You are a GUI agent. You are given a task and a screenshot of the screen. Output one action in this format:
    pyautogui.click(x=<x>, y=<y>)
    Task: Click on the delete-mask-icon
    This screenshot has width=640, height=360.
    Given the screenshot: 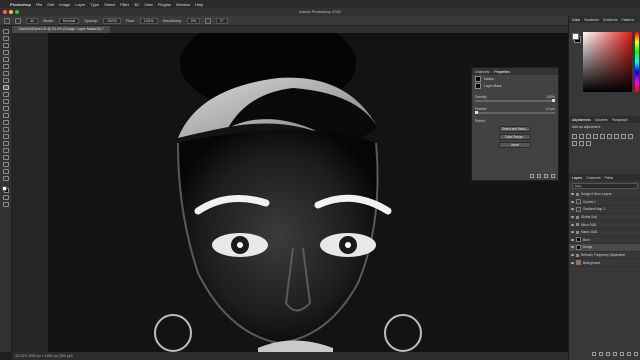 What is the action you would take?
    pyautogui.click(x=553, y=176)
    